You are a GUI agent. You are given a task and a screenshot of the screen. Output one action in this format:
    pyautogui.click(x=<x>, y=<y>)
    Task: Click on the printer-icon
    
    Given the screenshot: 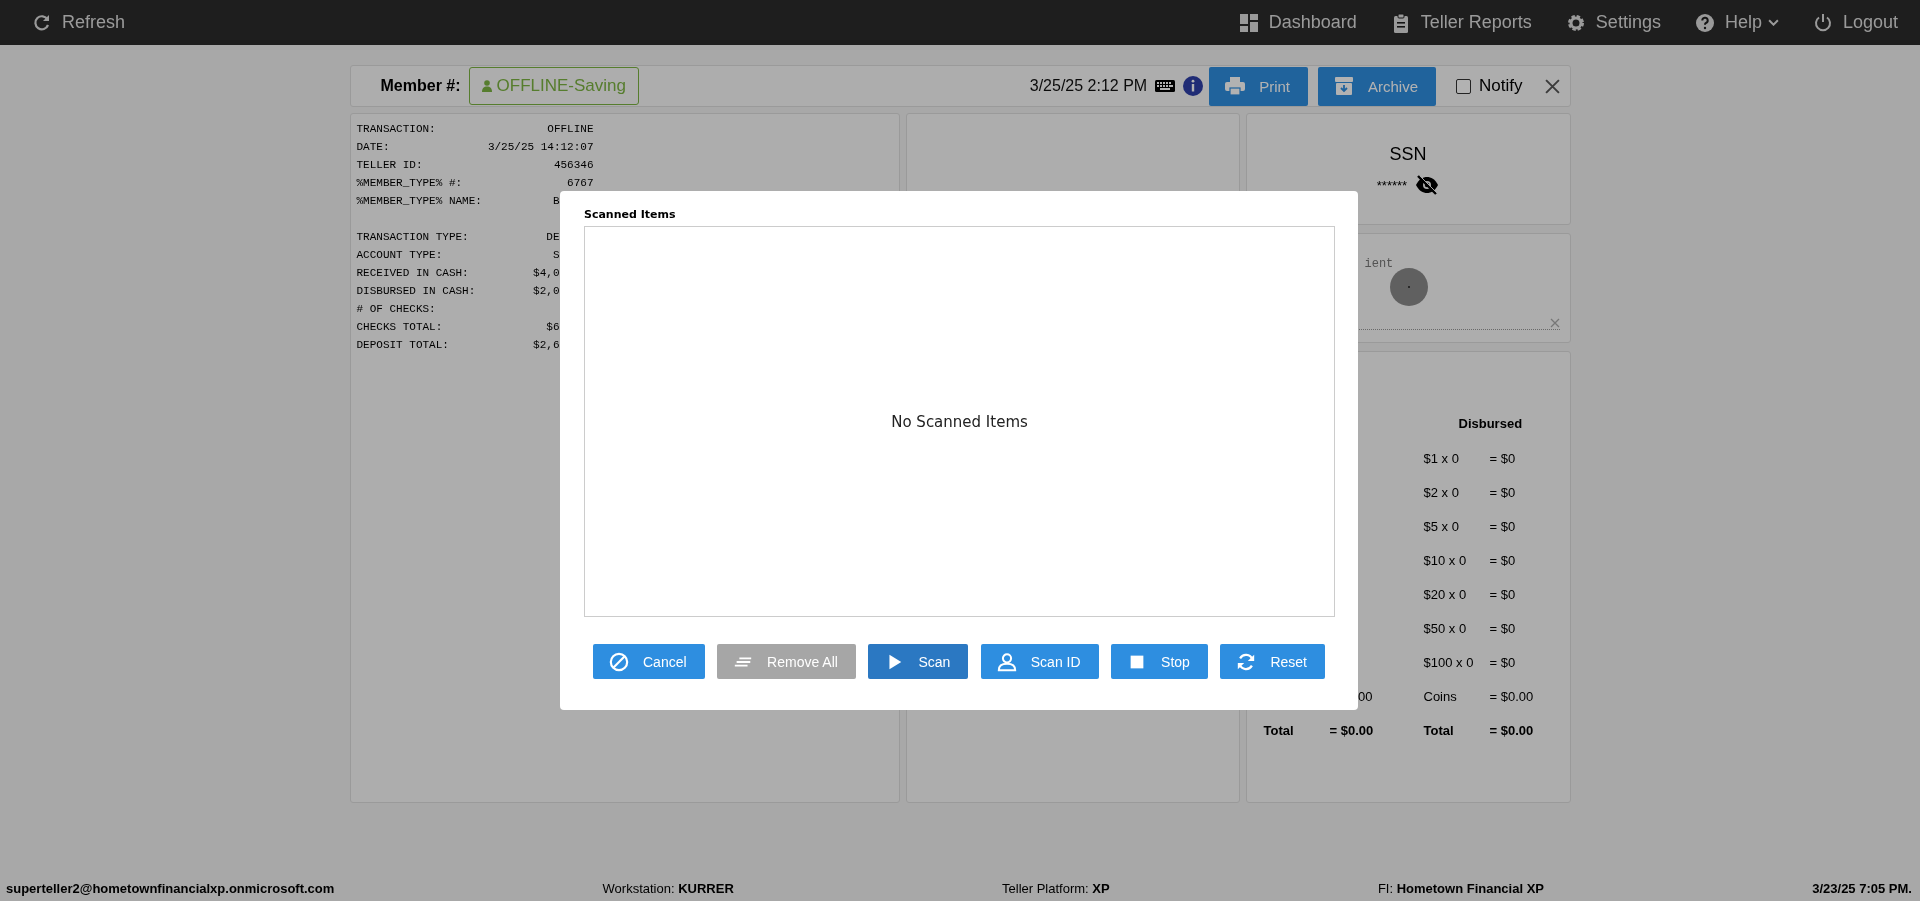 What is the action you would take?
    pyautogui.click(x=1235, y=86)
    